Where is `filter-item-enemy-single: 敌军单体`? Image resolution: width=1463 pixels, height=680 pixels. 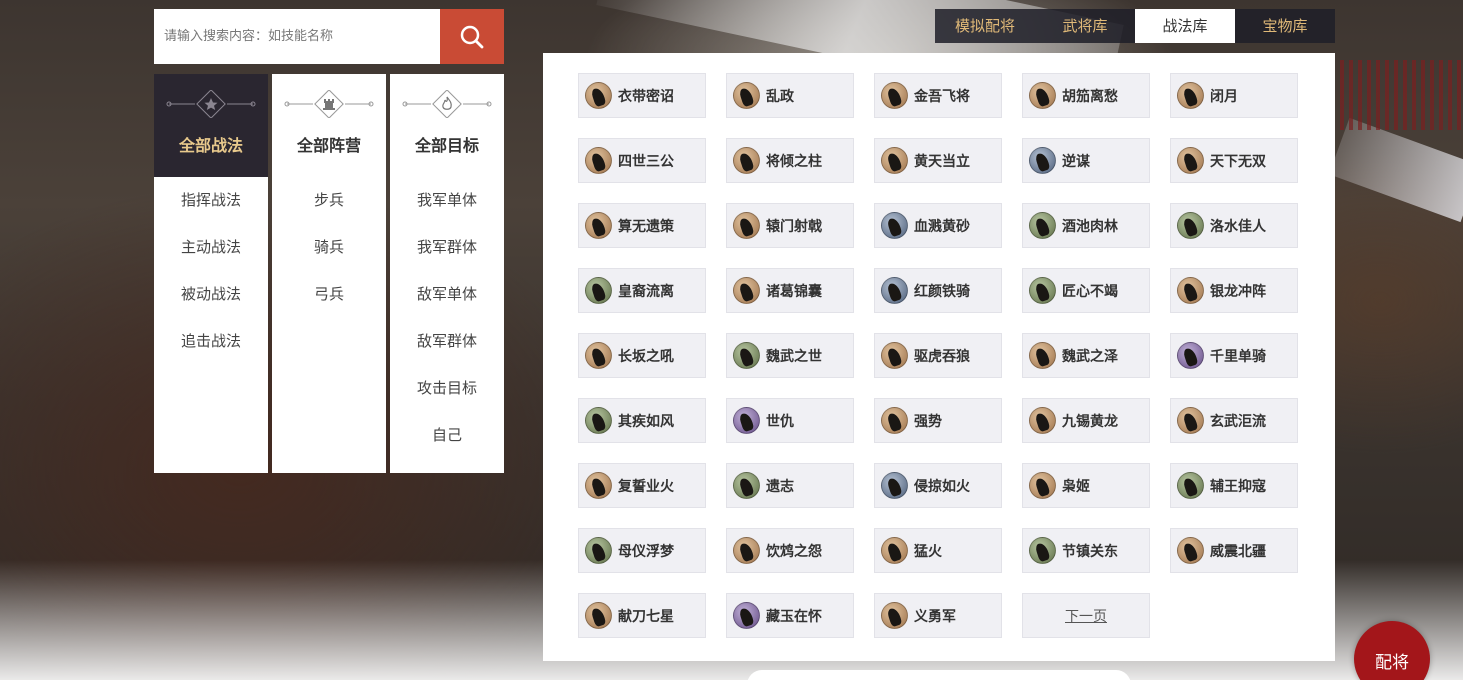 filter-item-enemy-single: 敌军单体 is located at coordinates (447, 299).